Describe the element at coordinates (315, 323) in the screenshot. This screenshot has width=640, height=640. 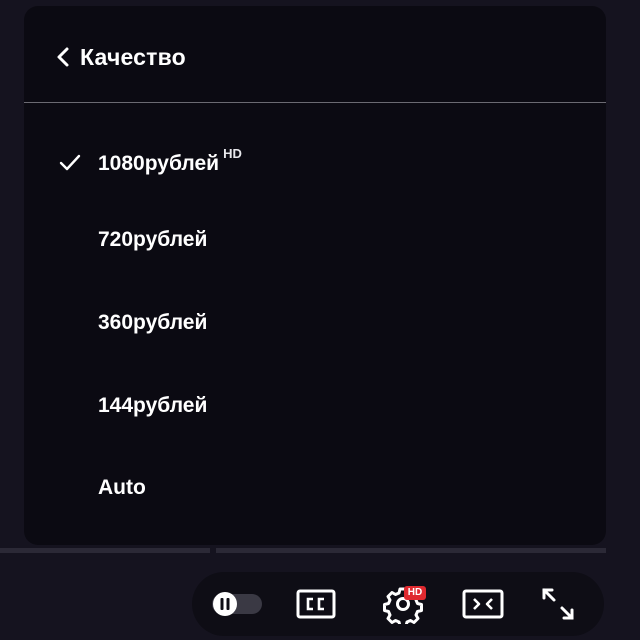
I see `quality-option-360: 360рублей` at that location.